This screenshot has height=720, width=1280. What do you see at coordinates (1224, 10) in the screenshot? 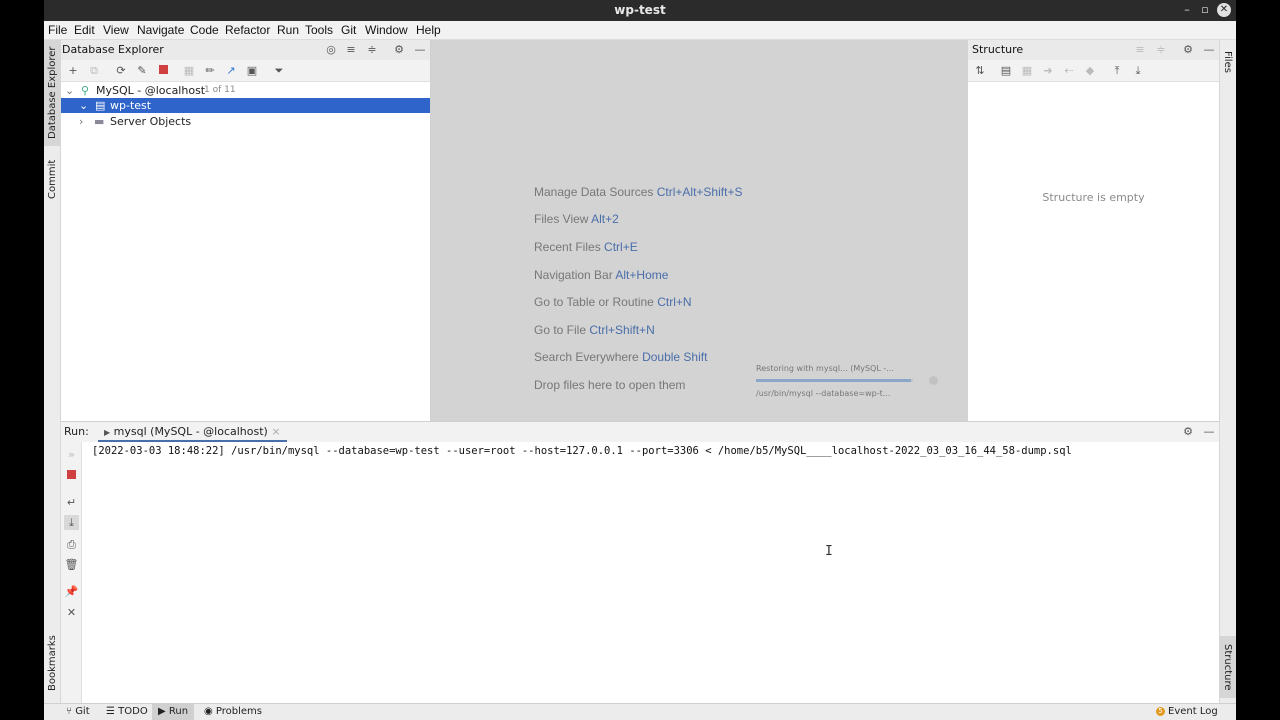
I see `close-window-button: ✕` at bounding box center [1224, 10].